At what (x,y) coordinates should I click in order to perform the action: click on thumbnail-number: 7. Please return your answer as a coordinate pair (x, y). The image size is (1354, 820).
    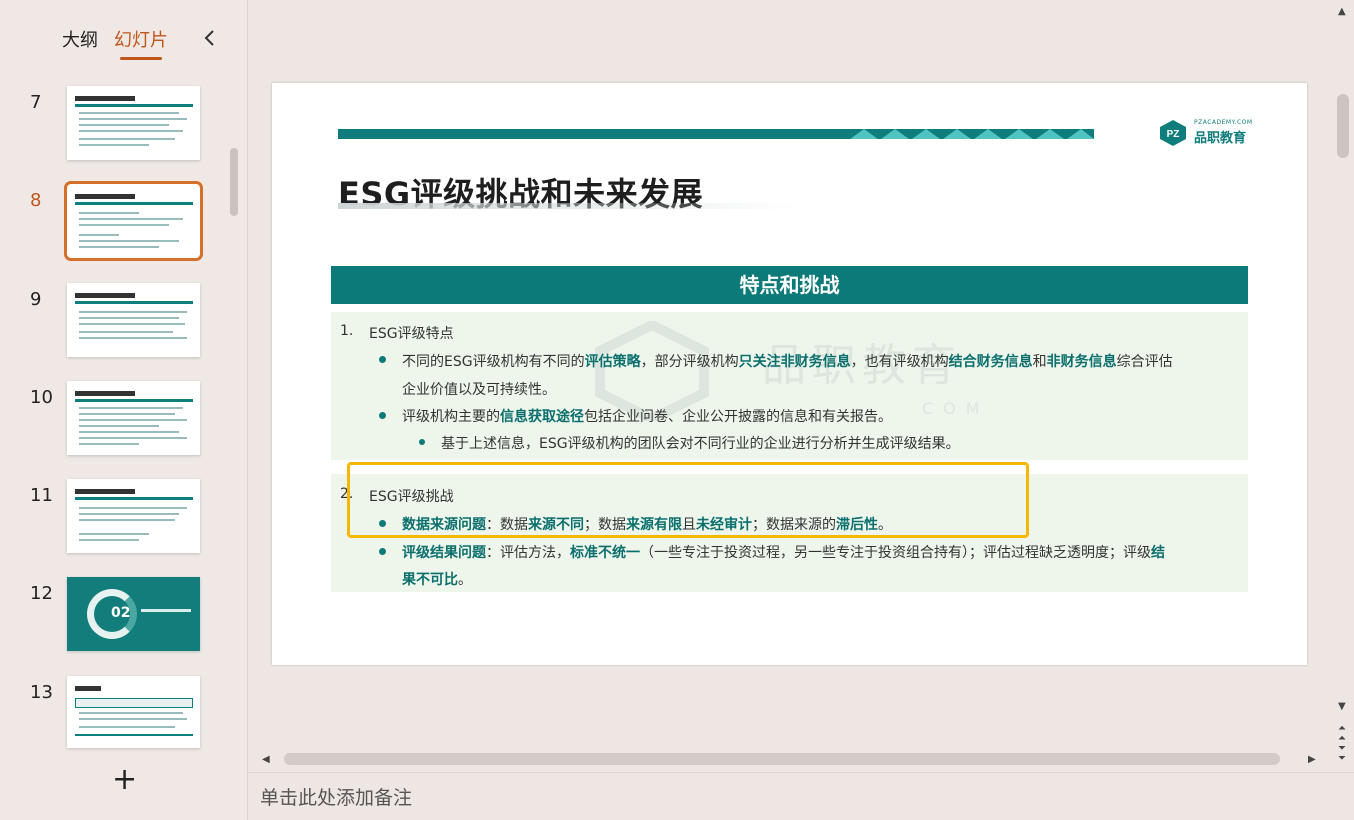
    Looking at the image, I should click on (36, 102).